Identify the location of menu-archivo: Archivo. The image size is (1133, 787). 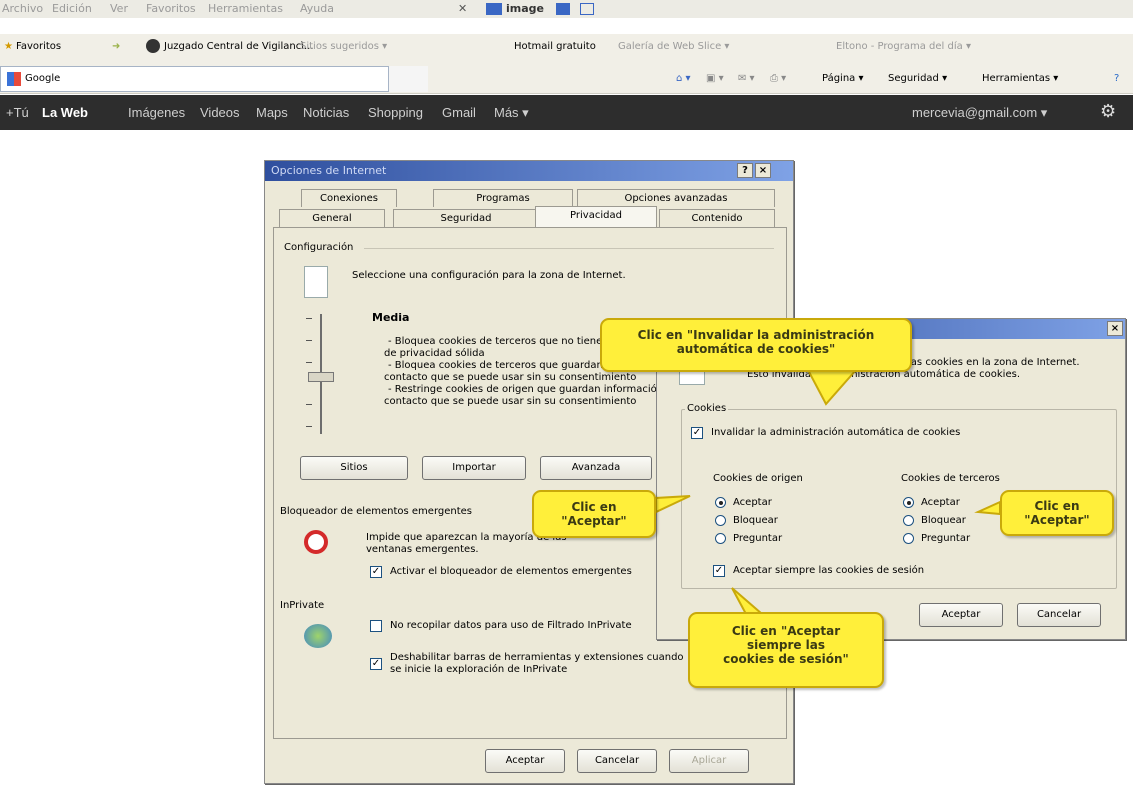
(22, 8).